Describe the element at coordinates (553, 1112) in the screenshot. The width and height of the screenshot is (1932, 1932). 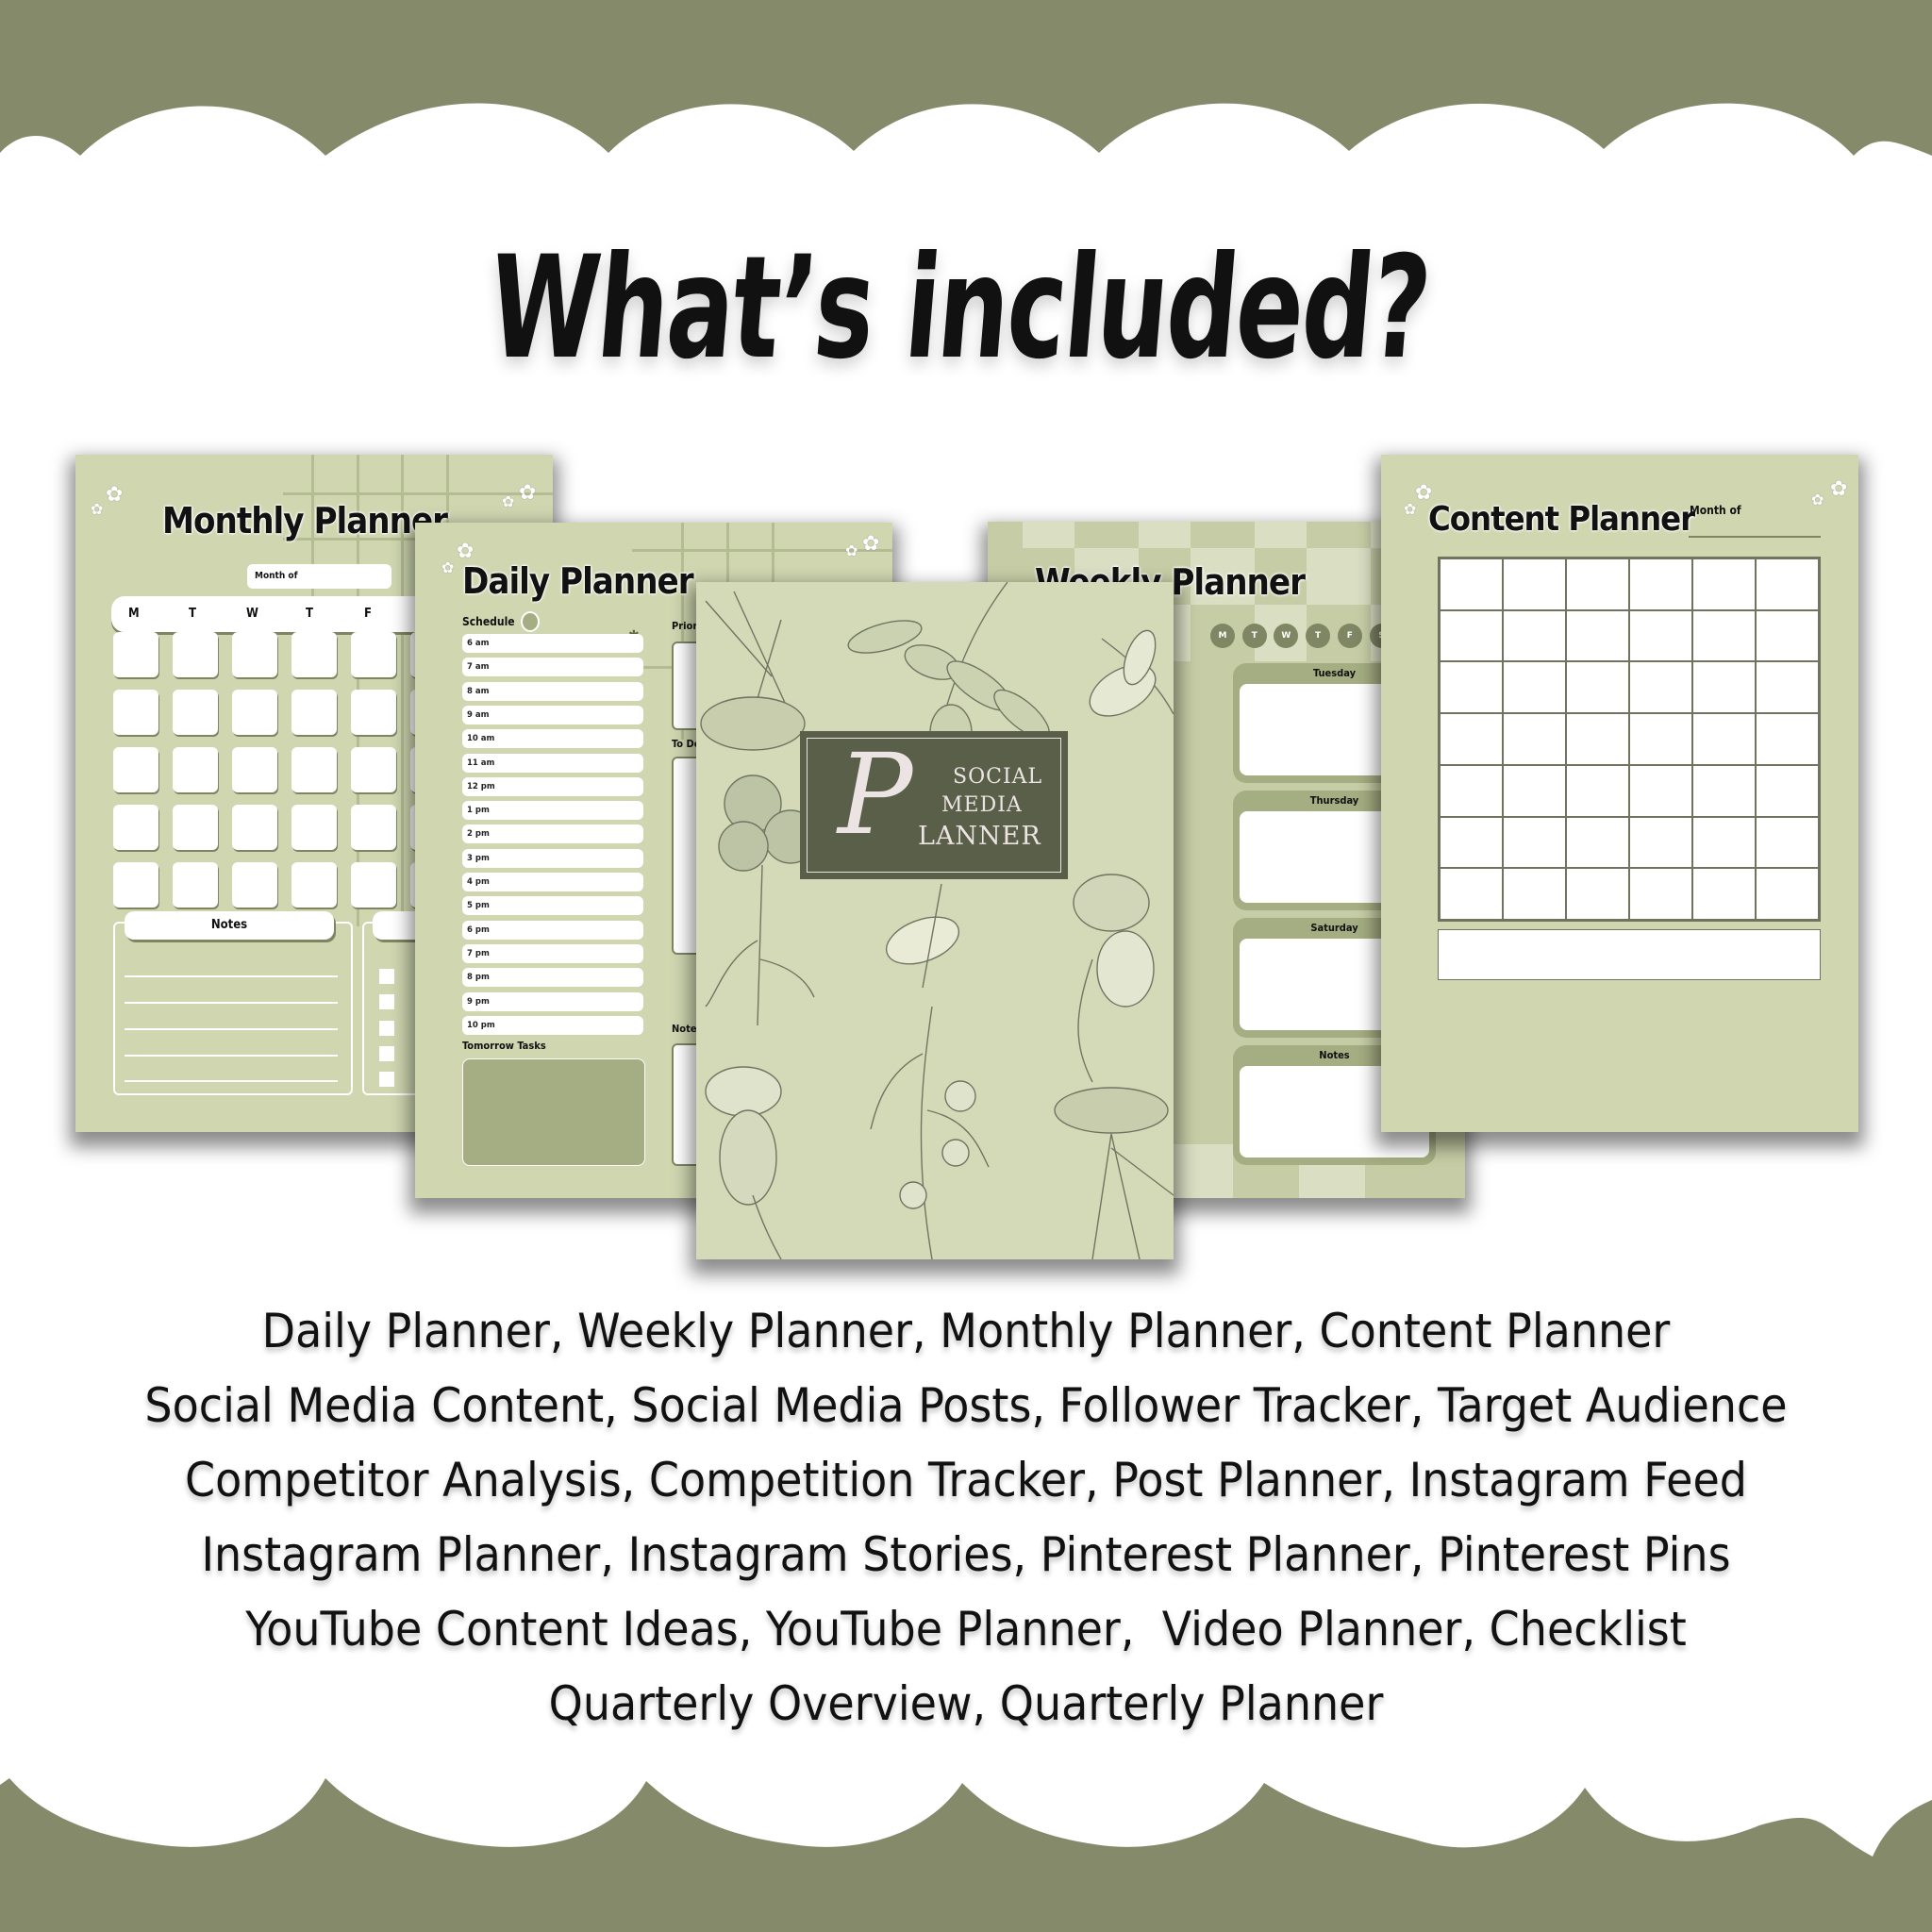
I see `tomorrow-tasks-box` at that location.